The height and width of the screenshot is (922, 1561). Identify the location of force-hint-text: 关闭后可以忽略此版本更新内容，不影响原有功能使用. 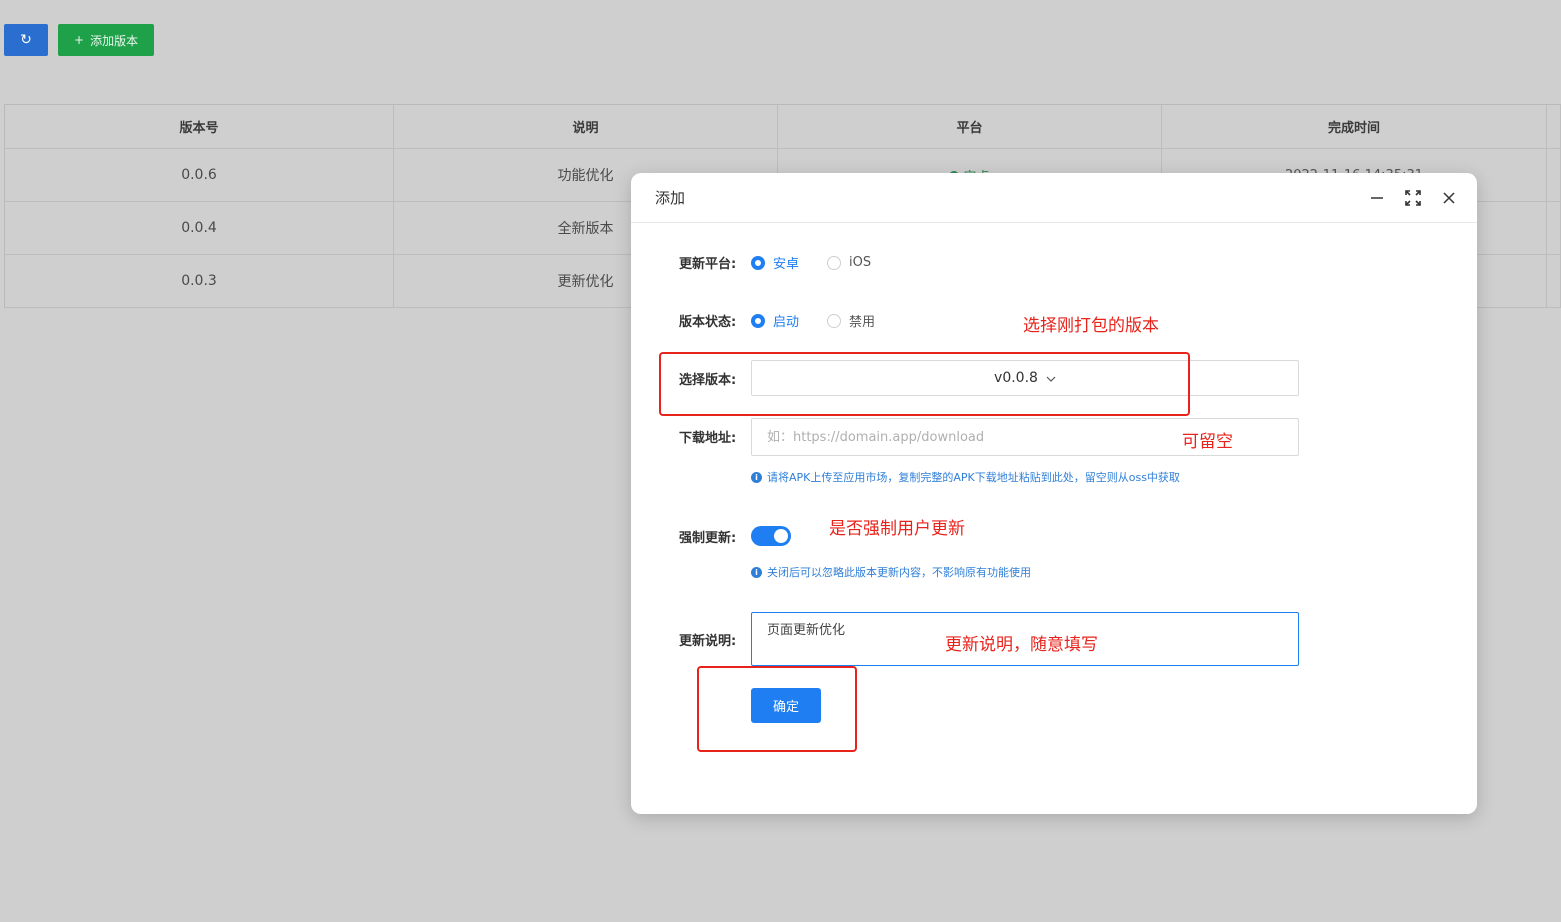
(899, 572).